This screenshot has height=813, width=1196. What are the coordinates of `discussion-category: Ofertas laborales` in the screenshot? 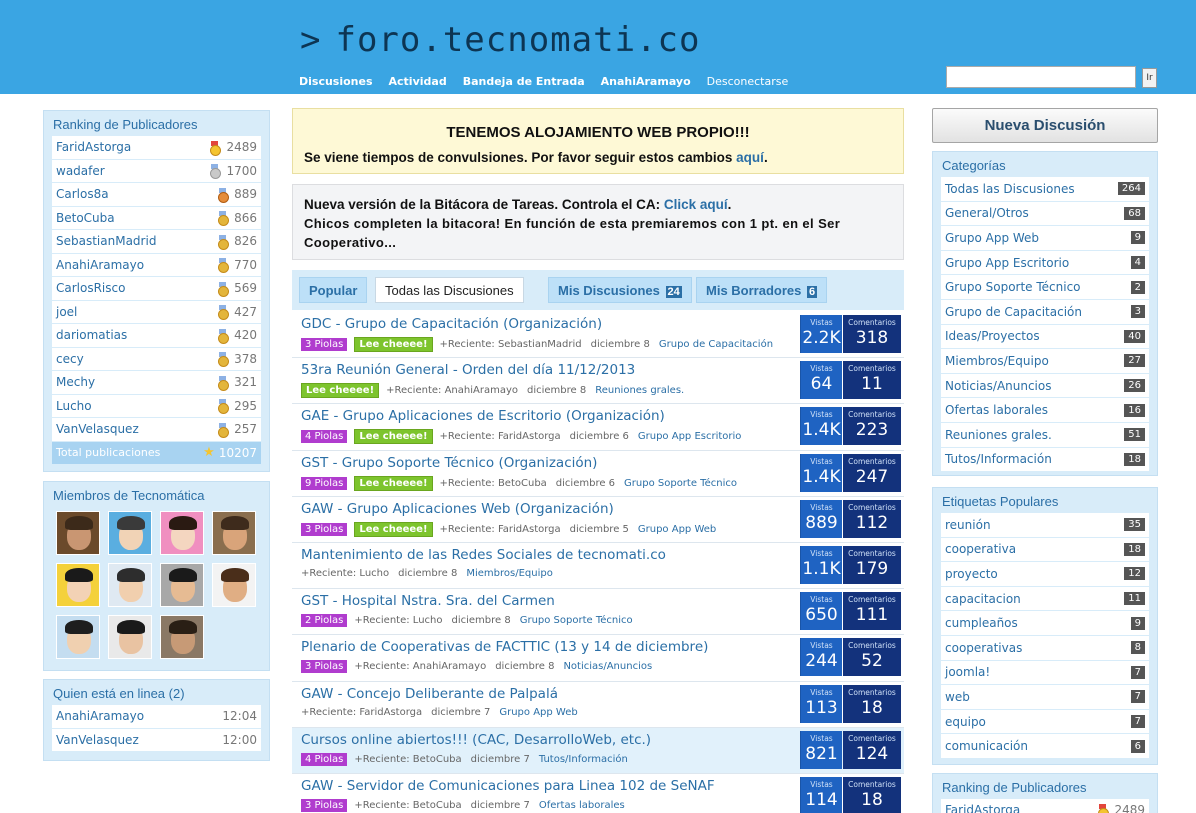 It's located at (582, 805).